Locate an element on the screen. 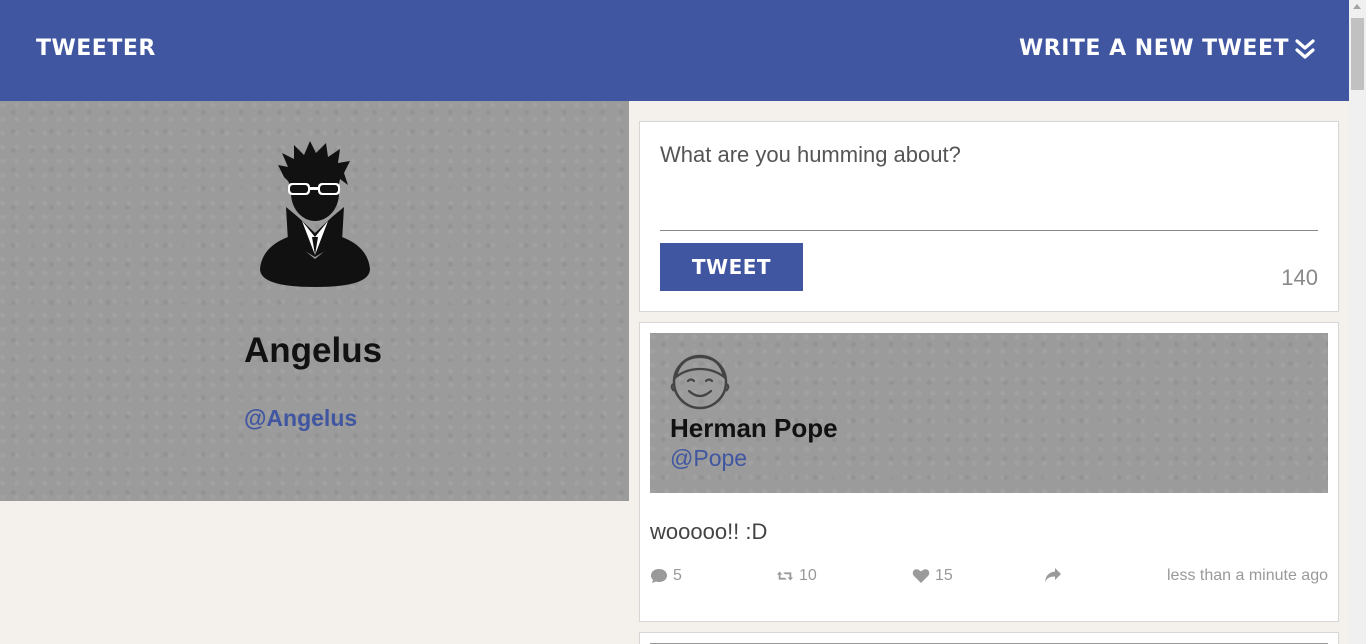 This screenshot has height=644, width=1366. comment-icon is located at coordinates (659, 576).